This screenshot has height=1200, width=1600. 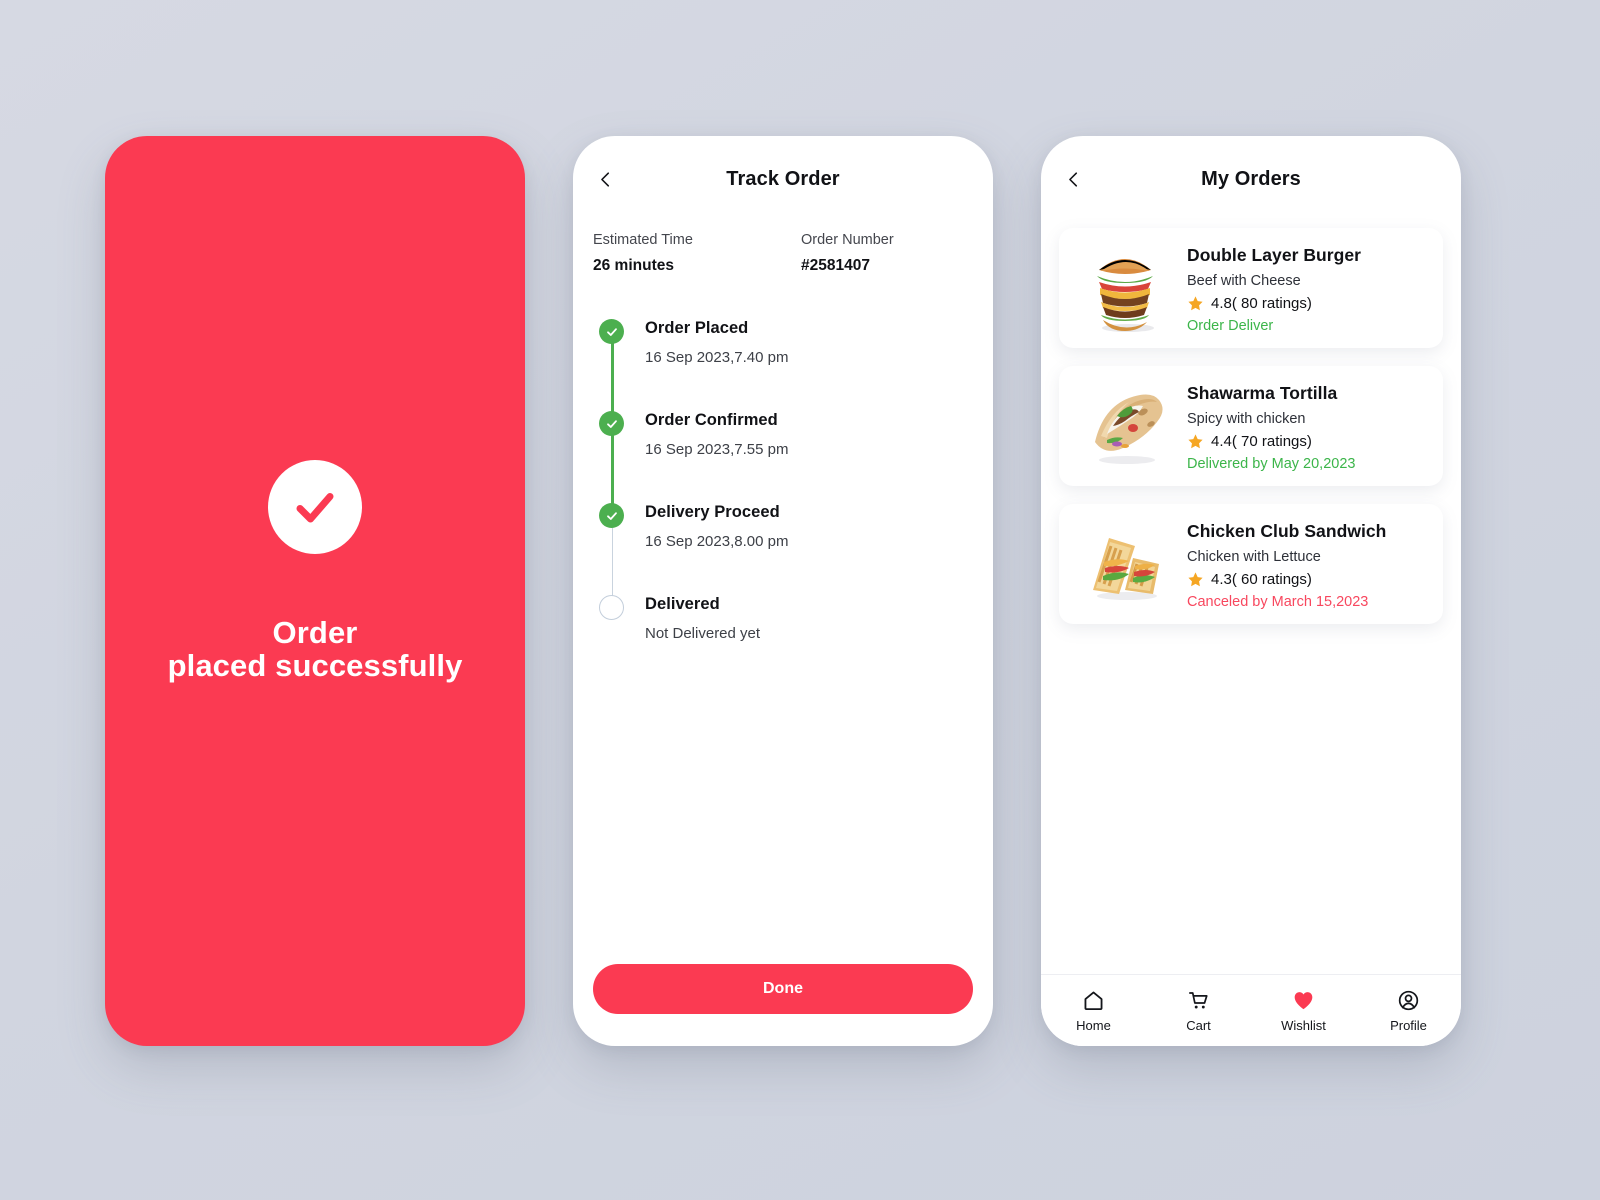 I want to click on rating-row: 4.4( 70 ratings), so click(x=1308, y=441).